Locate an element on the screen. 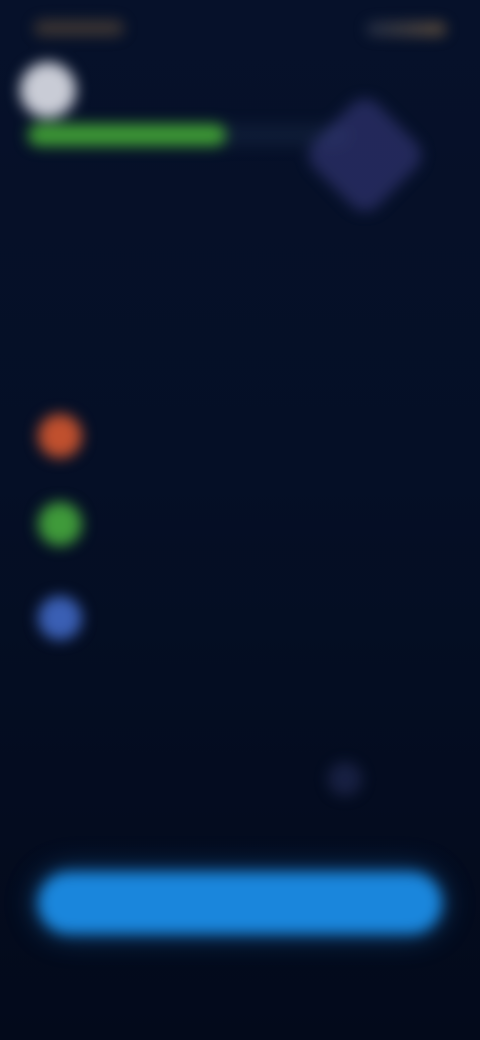 The width and height of the screenshot is (480, 1040). progress-bar-fill is located at coordinates (127, 135).